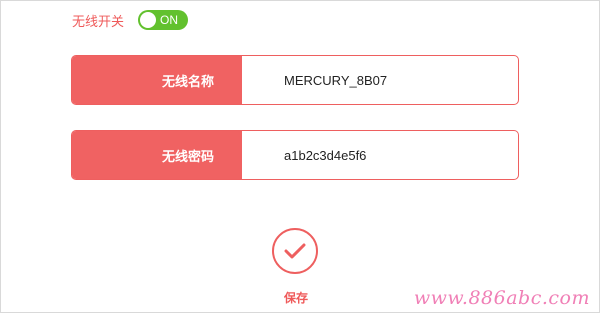 This screenshot has height=313, width=600. Describe the element at coordinates (169, 20) in the screenshot. I see `toggle-state-text: ON` at that location.